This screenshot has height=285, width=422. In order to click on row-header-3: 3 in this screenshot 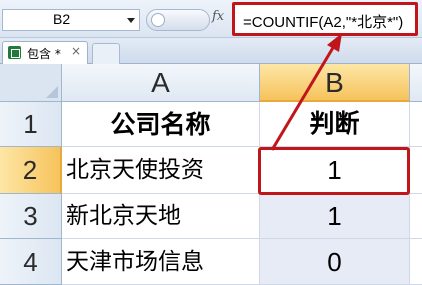, I will do `click(31, 216)`.